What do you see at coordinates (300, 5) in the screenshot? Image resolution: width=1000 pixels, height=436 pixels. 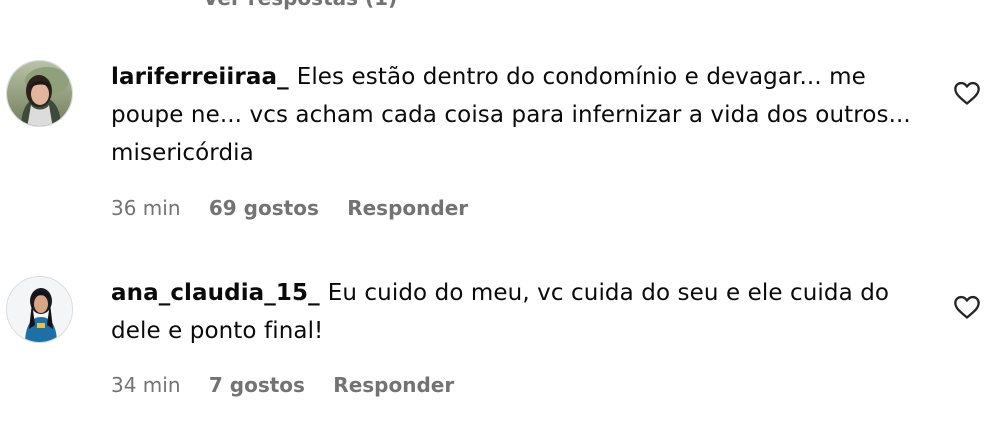 I see `view-replies-link: Ver respostas (1)` at bounding box center [300, 5].